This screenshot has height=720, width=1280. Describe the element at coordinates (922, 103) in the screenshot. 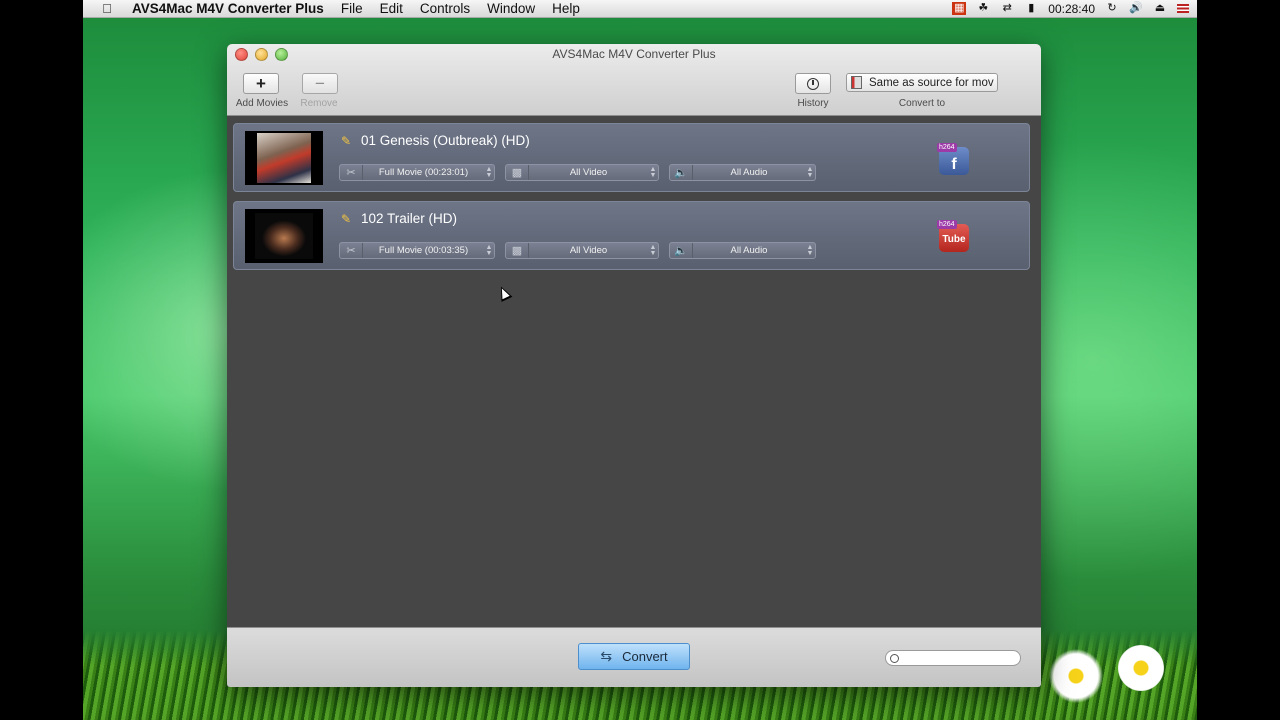

I see `convert-to-label: Convert to` at that location.